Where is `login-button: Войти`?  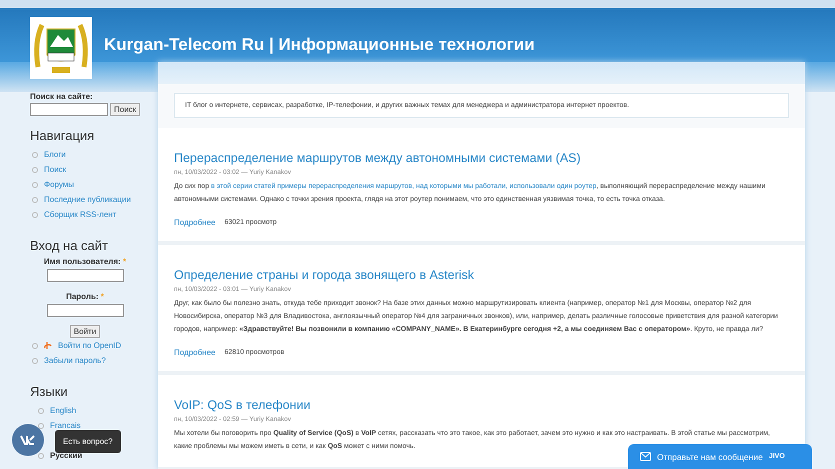 login-button: Войти is located at coordinates (85, 331).